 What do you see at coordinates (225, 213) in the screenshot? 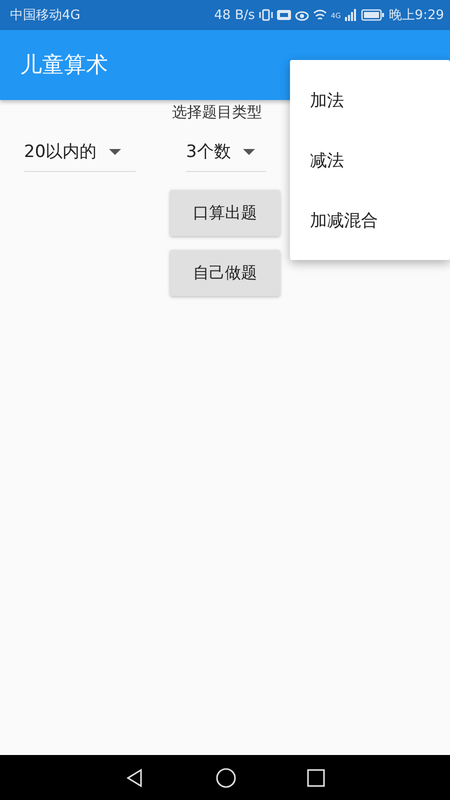
I see `action-button: 口算出题` at bounding box center [225, 213].